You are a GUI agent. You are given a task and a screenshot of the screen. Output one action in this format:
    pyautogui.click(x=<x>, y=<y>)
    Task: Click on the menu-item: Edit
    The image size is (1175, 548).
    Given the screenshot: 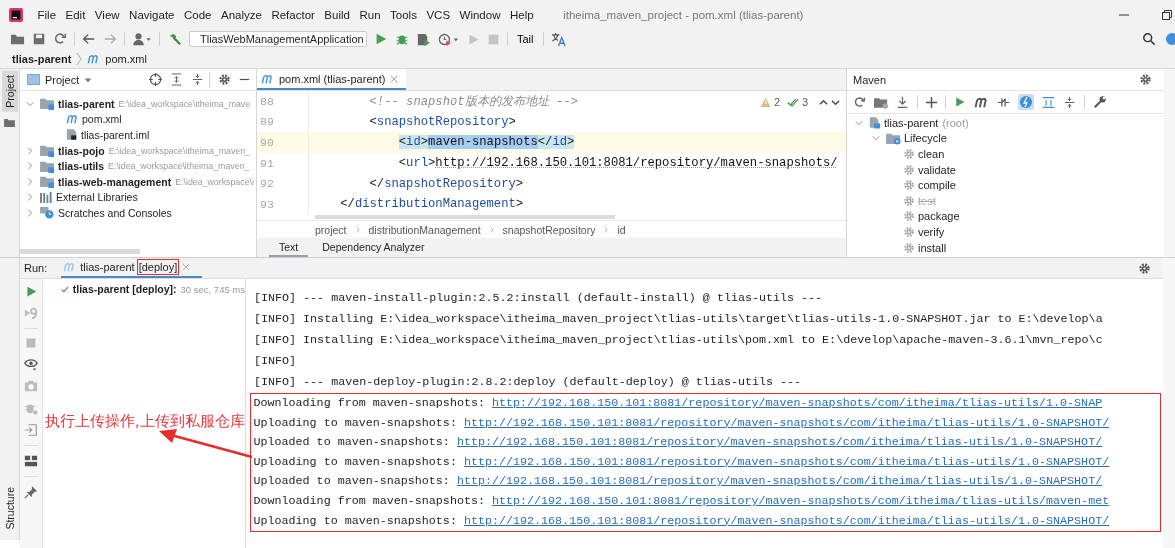 What is the action you would take?
    pyautogui.click(x=75, y=14)
    